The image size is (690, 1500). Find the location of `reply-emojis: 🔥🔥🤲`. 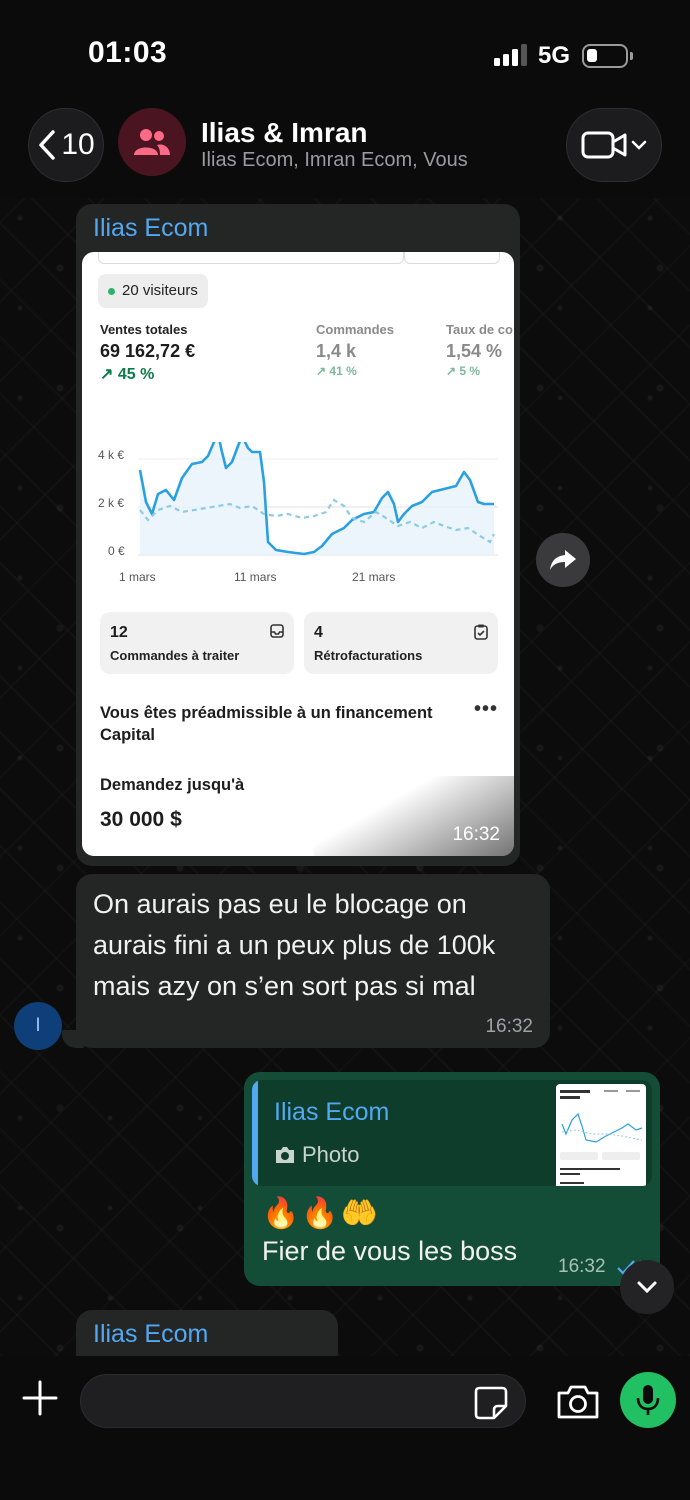

reply-emojis: 🔥🔥🤲 is located at coordinates (321, 1213).